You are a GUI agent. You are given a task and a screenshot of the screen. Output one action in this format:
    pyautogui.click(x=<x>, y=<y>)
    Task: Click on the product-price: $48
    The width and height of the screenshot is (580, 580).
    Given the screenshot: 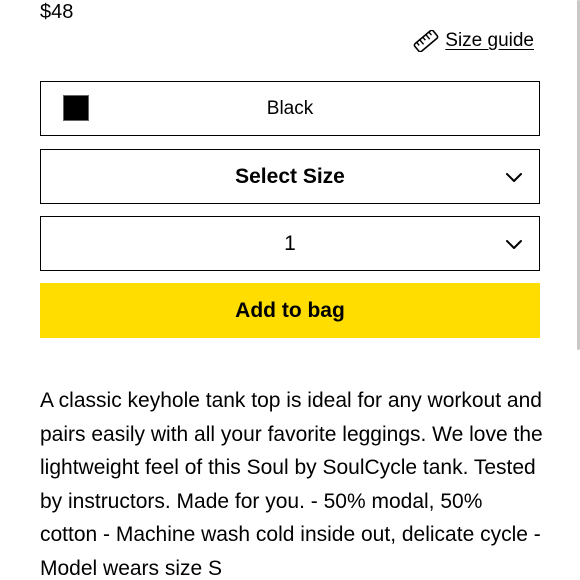 What is the action you would take?
    pyautogui.click(x=57, y=12)
    